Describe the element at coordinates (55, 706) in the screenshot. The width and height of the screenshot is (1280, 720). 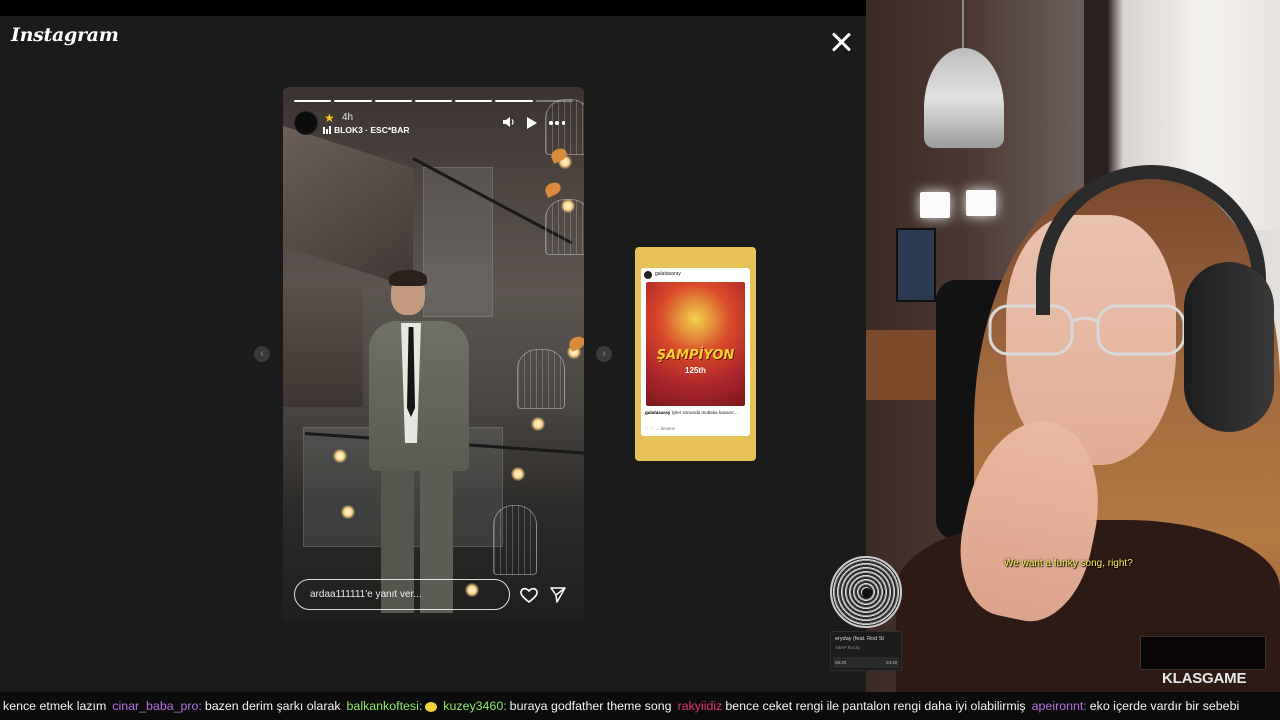
I see `chat-message: kence etmek lazım` at that location.